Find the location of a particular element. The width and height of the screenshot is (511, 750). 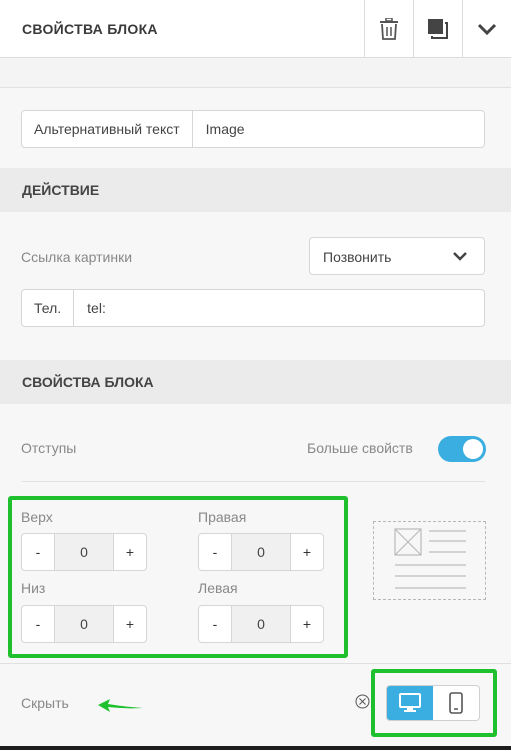

footer-divider is located at coordinates (255, 663).